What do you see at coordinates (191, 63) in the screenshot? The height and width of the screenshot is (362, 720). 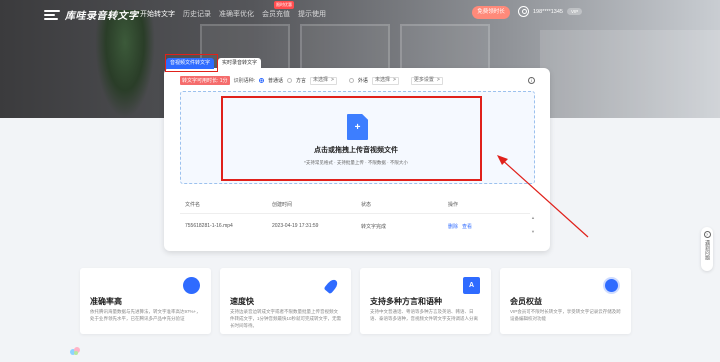 I see `tab-highlight-box` at bounding box center [191, 63].